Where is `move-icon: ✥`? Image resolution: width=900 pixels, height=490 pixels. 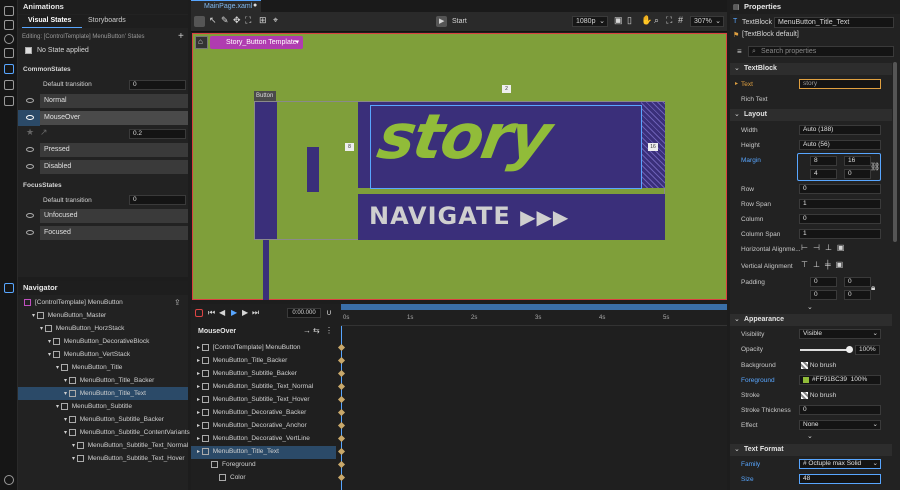
move-icon: ✥ is located at coordinates (237, 20).